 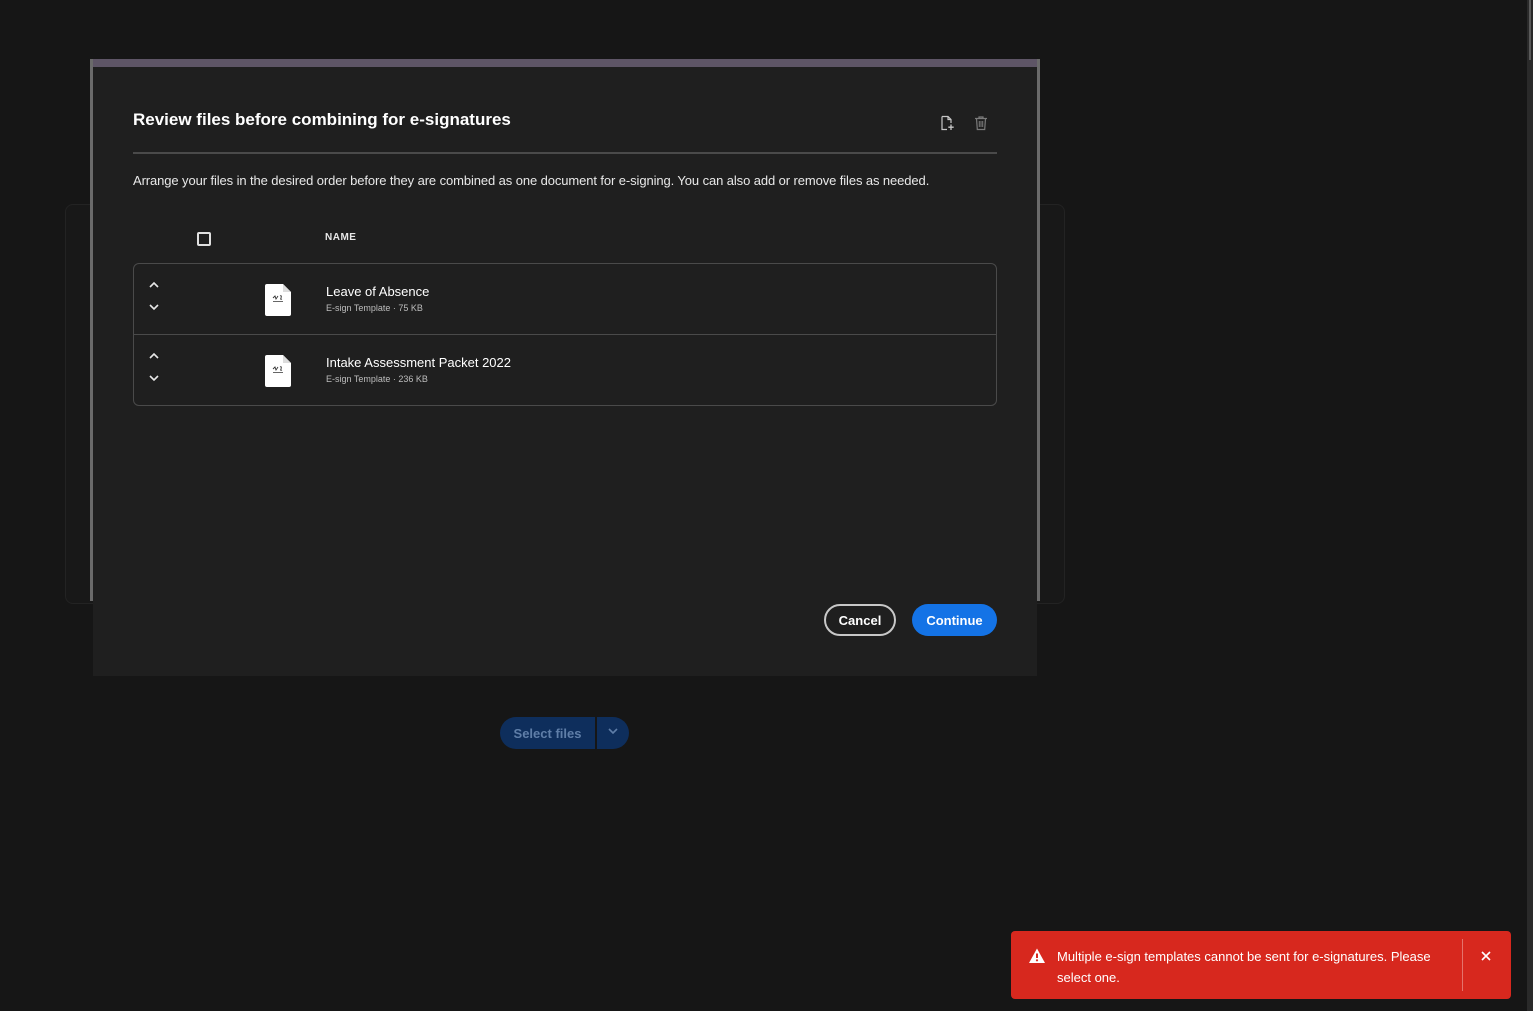 What do you see at coordinates (947, 123) in the screenshot?
I see `add-file-icon` at bounding box center [947, 123].